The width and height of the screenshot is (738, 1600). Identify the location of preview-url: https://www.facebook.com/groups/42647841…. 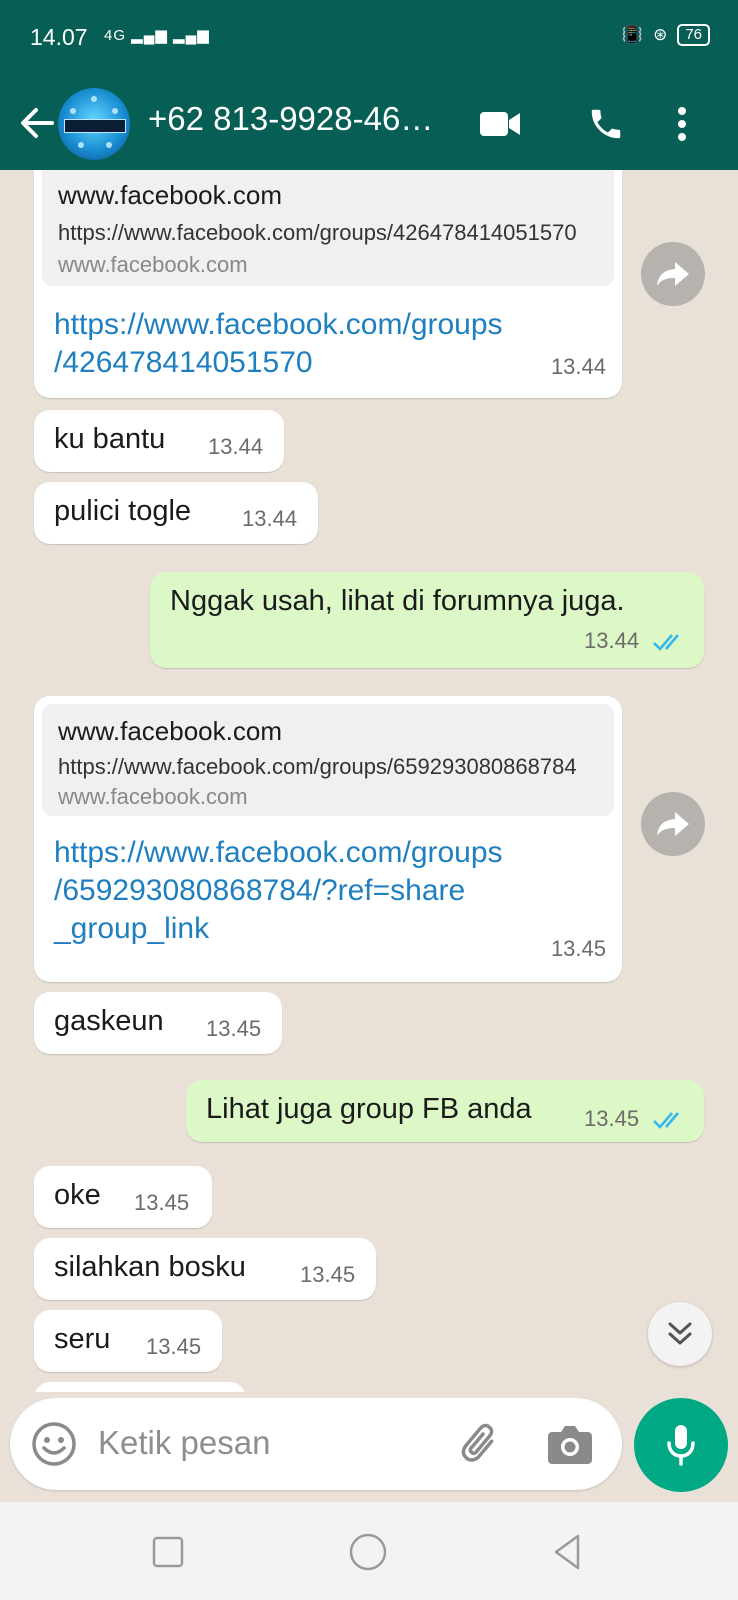
(317, 232).